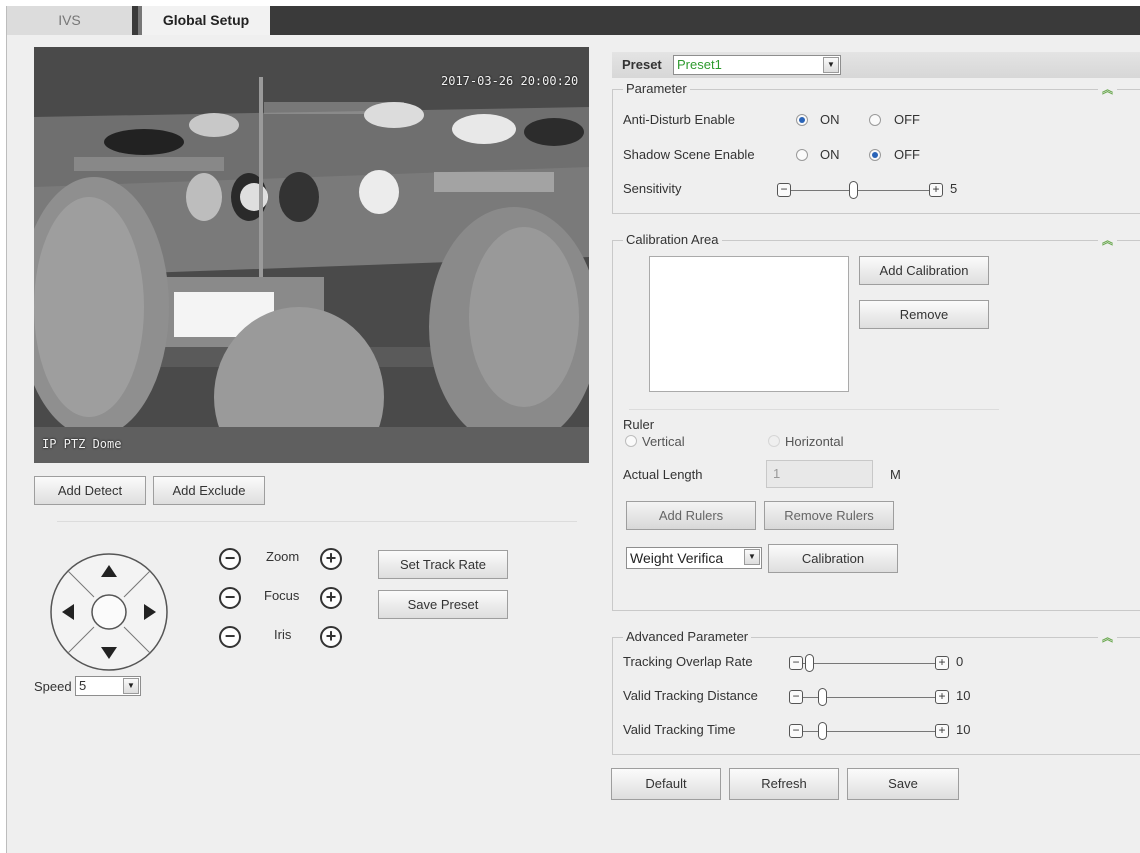  Describe the element at coordinates (829, 515) in the screenshot. I see `remove-rulers-button: Remove Rulers` at that location.